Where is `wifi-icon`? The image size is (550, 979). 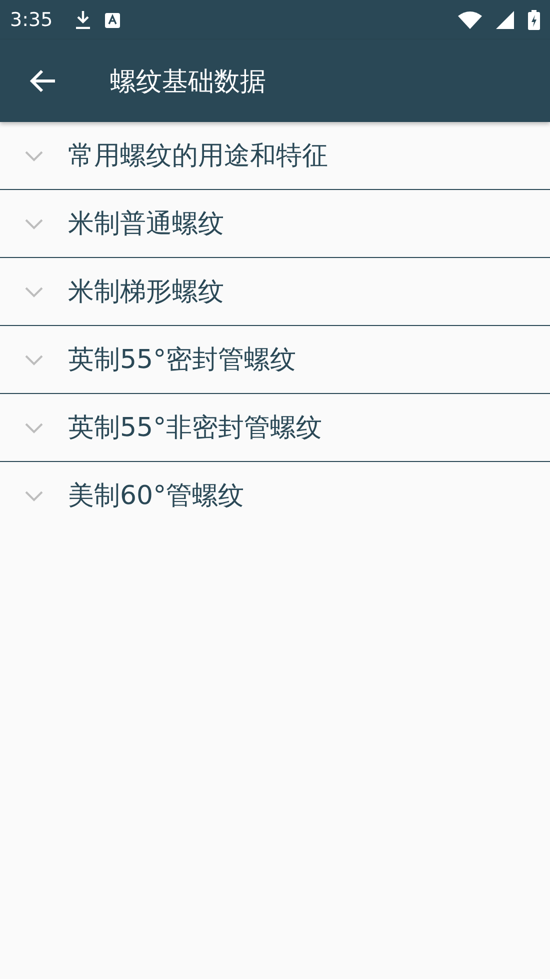
wifi-icon is located at coordinates (470, 20).